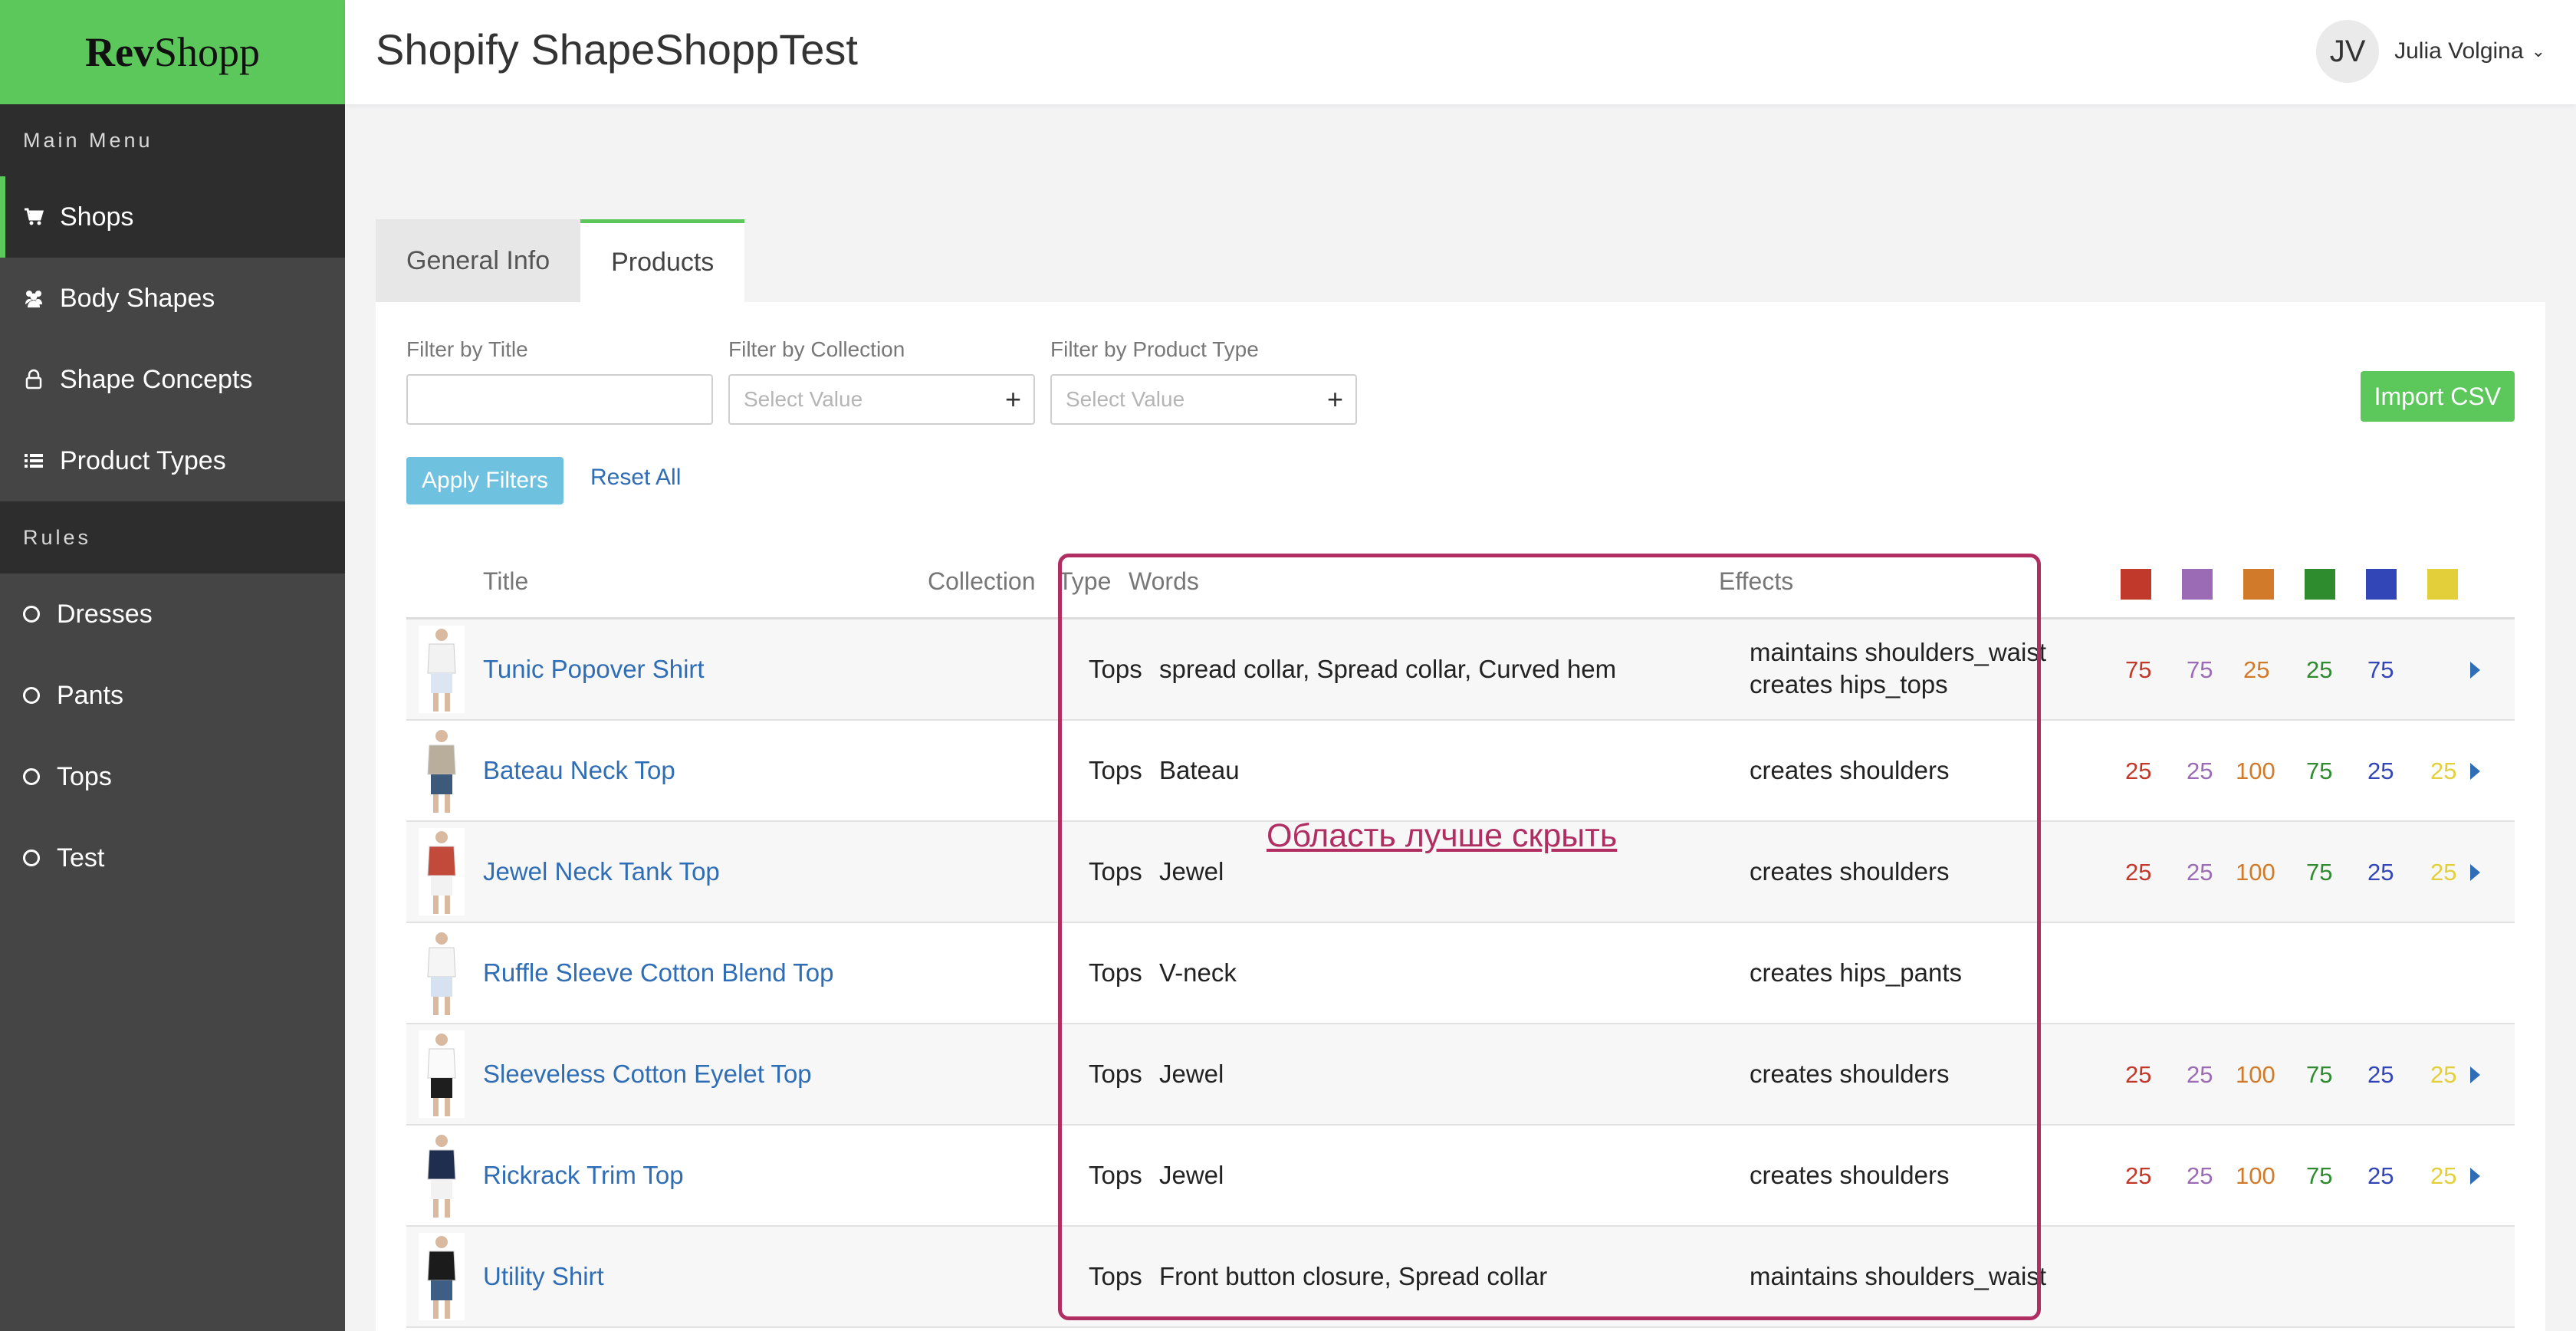  What do you see at coordinates (2348, 51) in the screenshot?
I see `avatar: JV` at bounding box center [2348, 51].